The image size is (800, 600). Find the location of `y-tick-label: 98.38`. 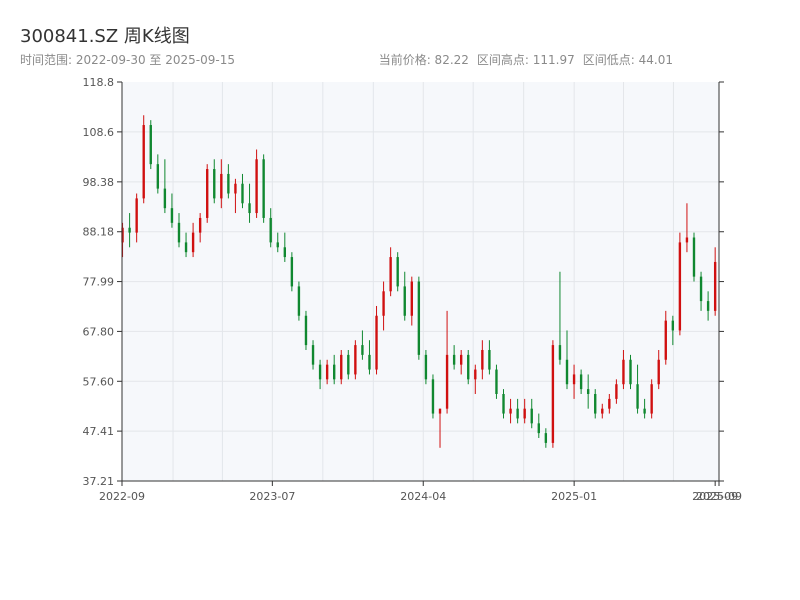

y-tick-label: 98.38 is located at coordinates (99, 182).